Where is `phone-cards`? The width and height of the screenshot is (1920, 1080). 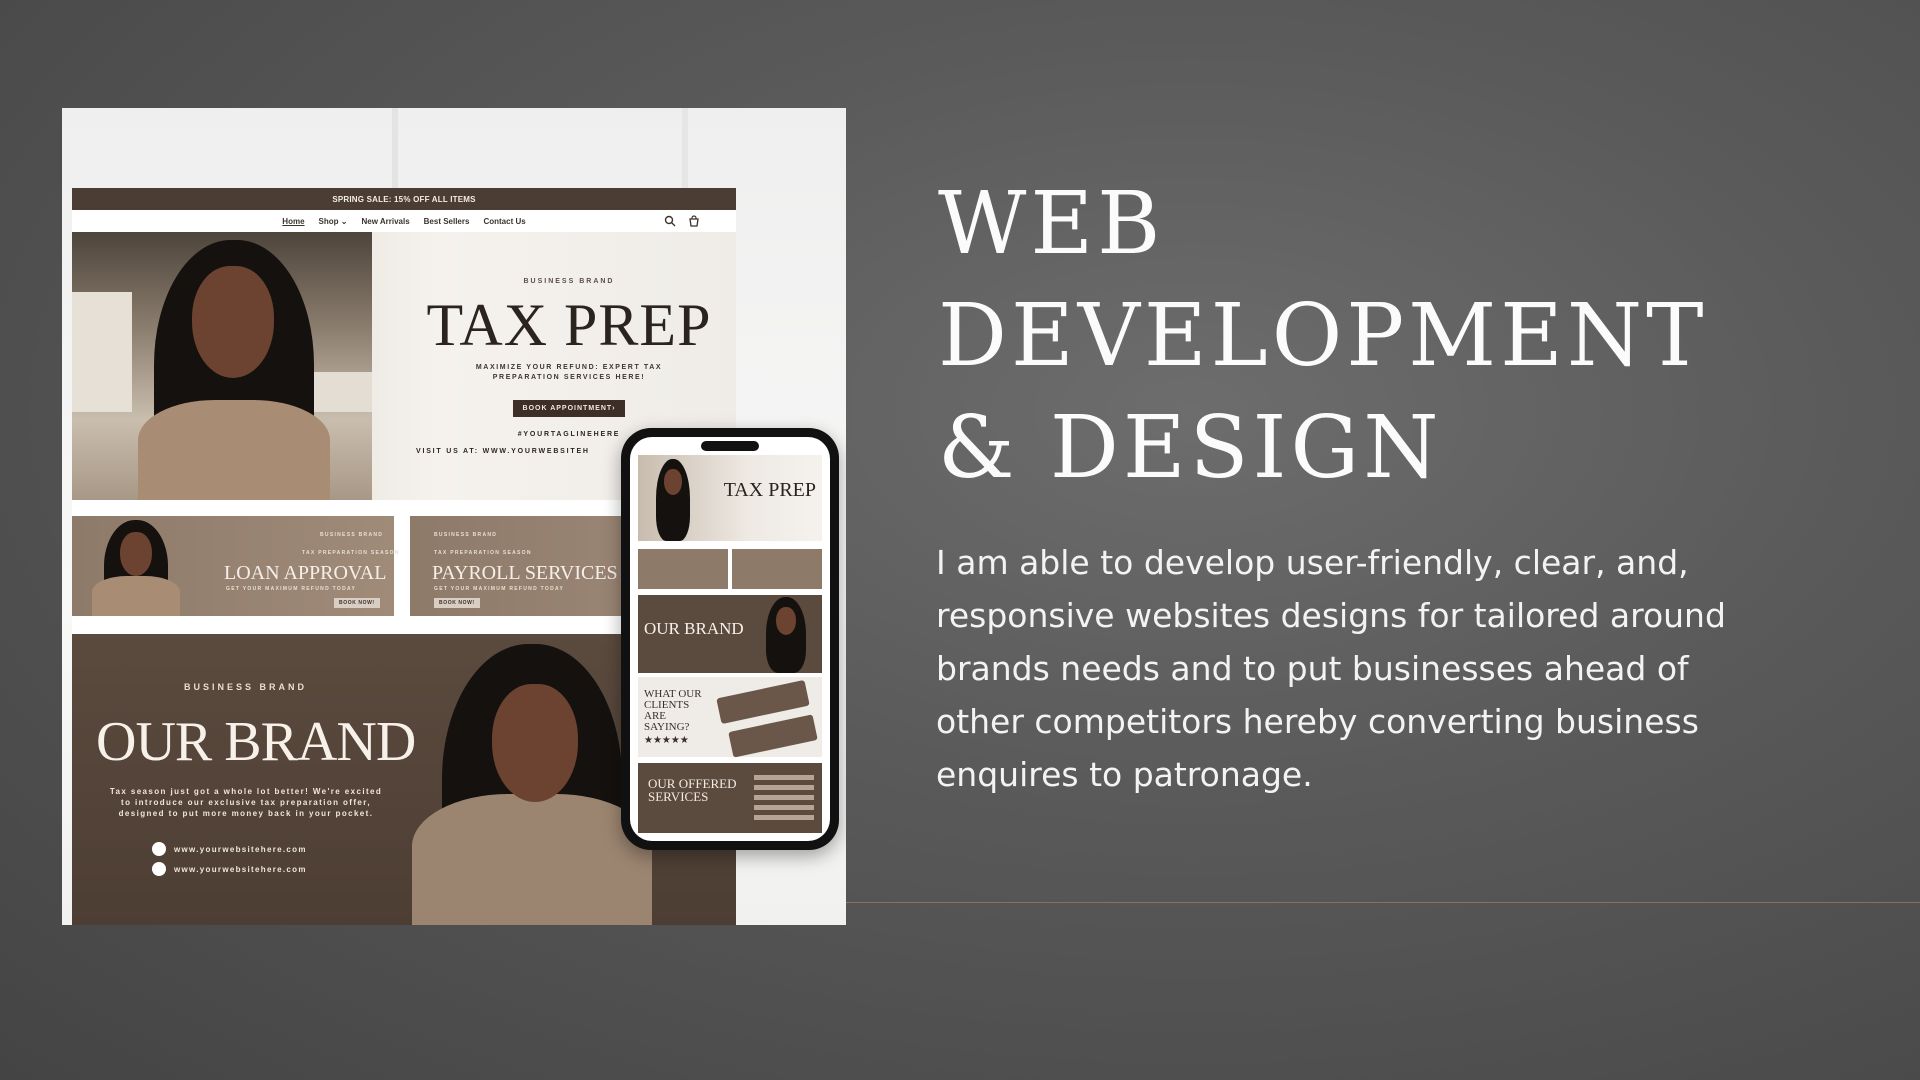
phone-cards is located at coordinates (730, 569).